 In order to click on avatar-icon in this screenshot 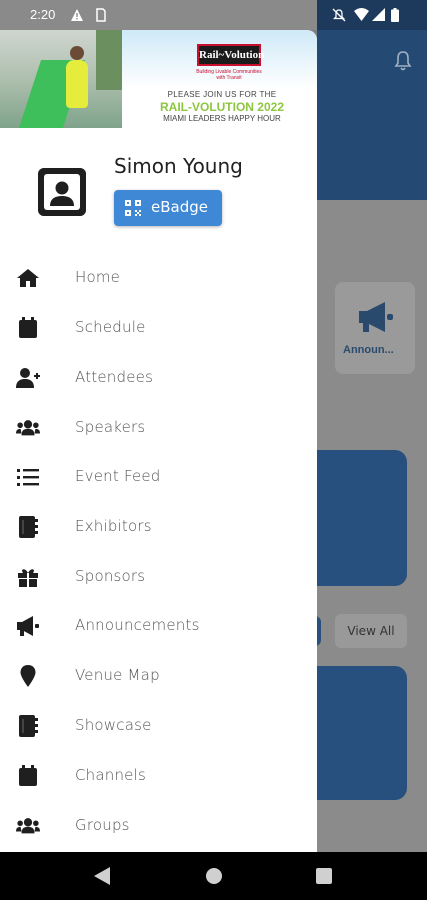, I will do `click(62, 192)`.